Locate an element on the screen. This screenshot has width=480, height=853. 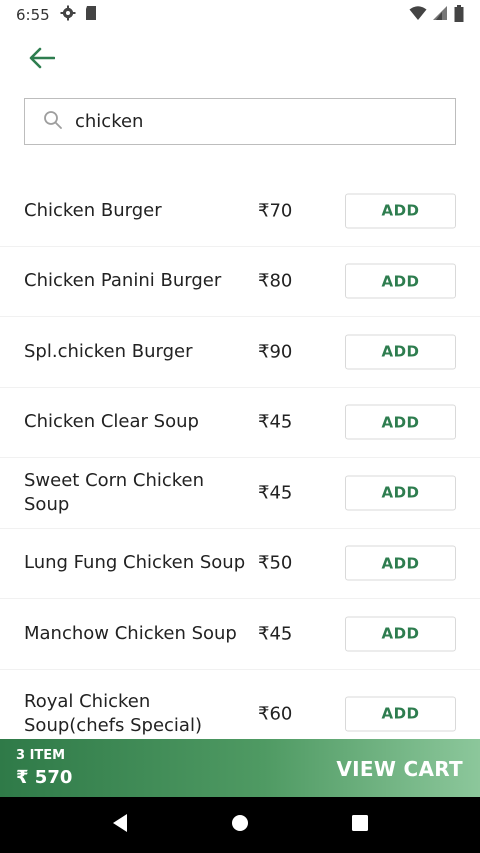
wifi-icon is located at coordinates (418, 15).